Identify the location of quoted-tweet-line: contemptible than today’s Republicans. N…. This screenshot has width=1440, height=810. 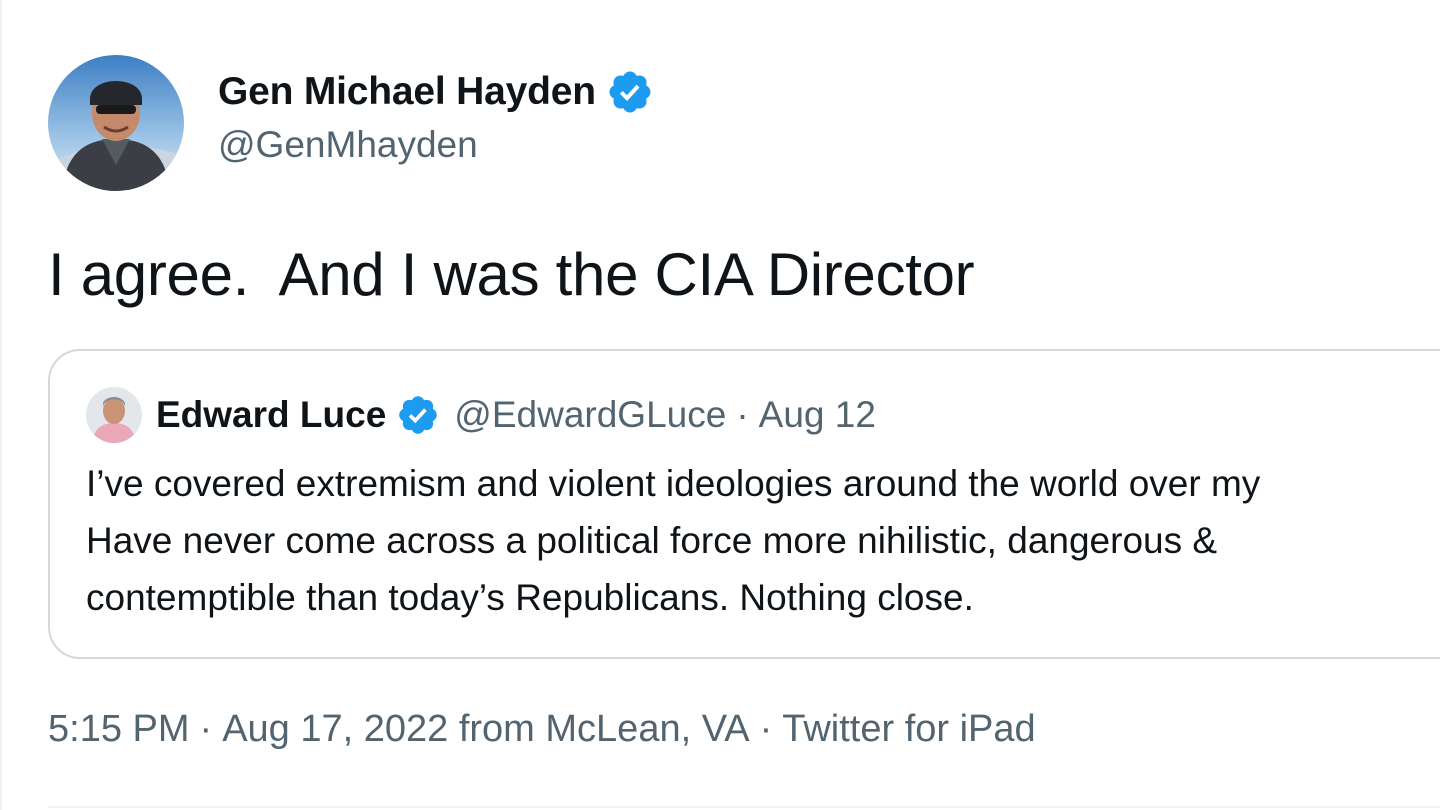
(530, 597).